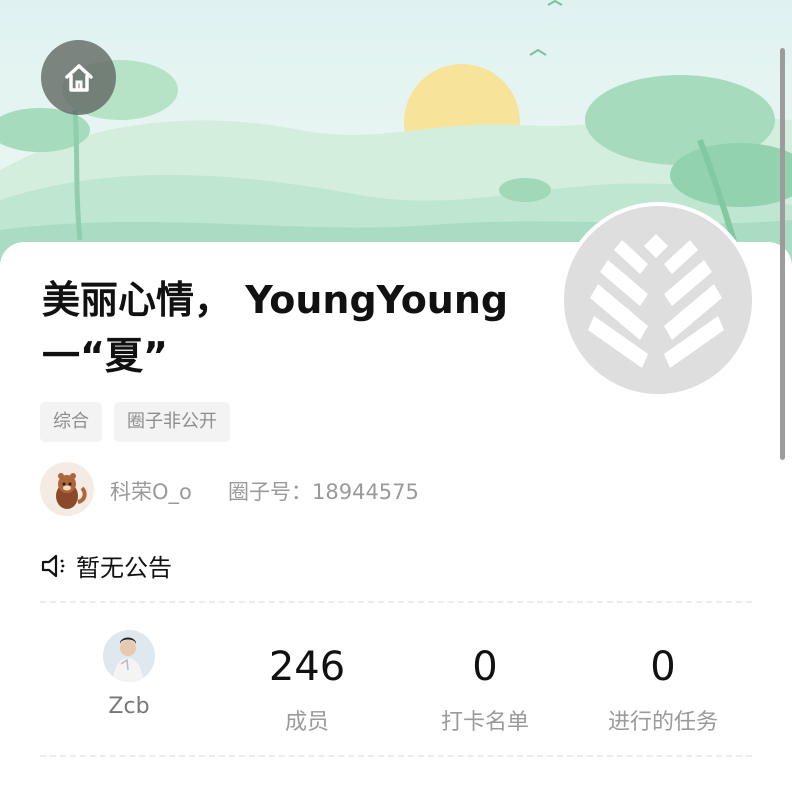  I want to click on circle-logo, so click(658, 300).